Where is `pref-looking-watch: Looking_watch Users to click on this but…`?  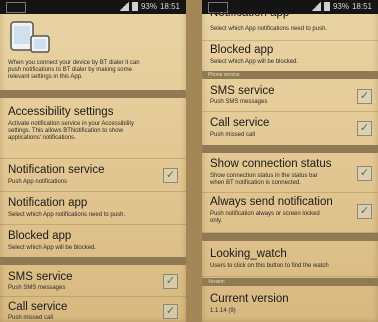 pref-looking-watch: Looking_watch Users to click on this but… is located at coordinates (290, 259).